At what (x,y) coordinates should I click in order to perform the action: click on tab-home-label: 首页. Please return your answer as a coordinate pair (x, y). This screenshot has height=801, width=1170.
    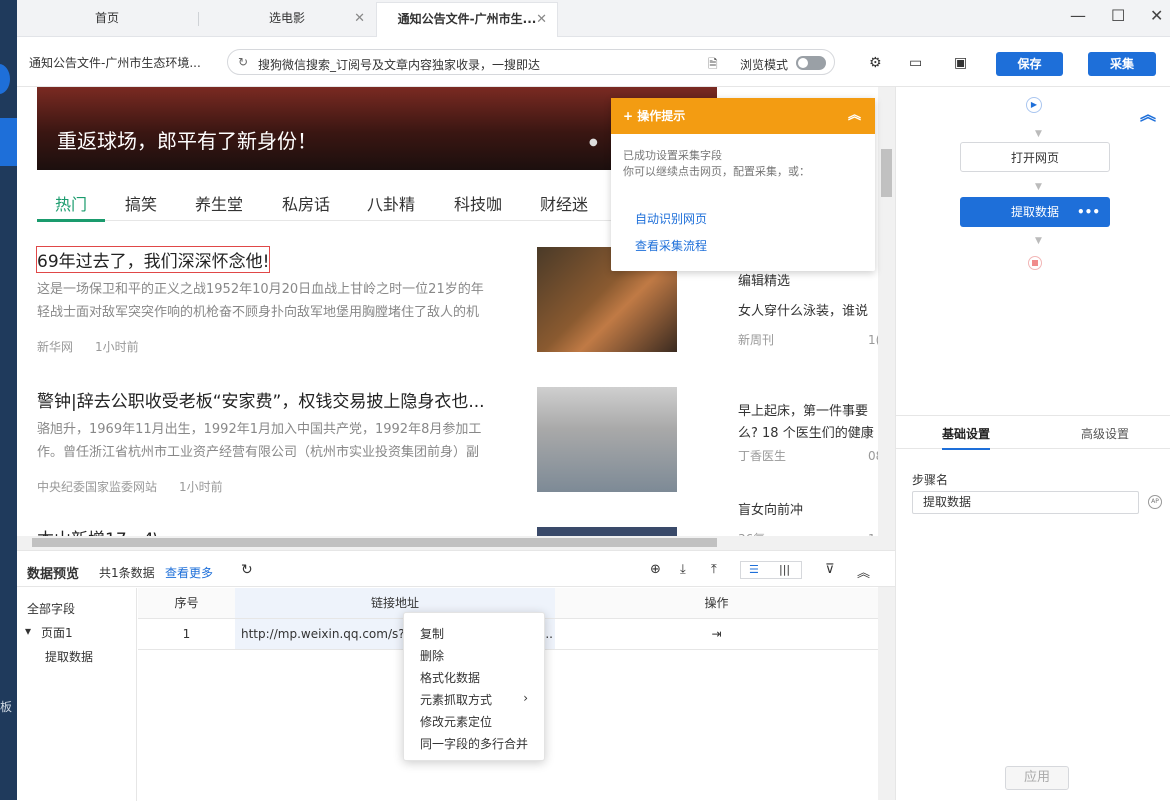
    Looking at the image, I should click on (106, 18).